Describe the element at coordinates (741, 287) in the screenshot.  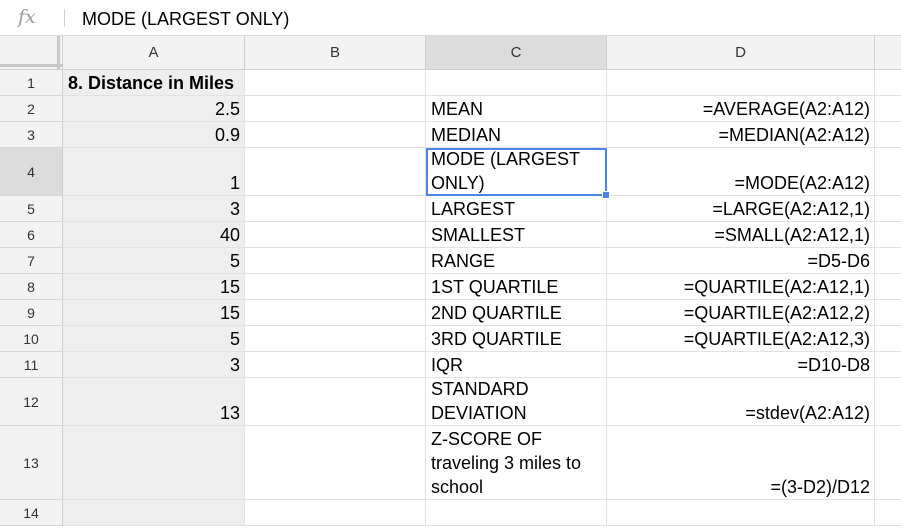
I see `cell-d8: =QUARTILE(A2:A12,1)` at that location.